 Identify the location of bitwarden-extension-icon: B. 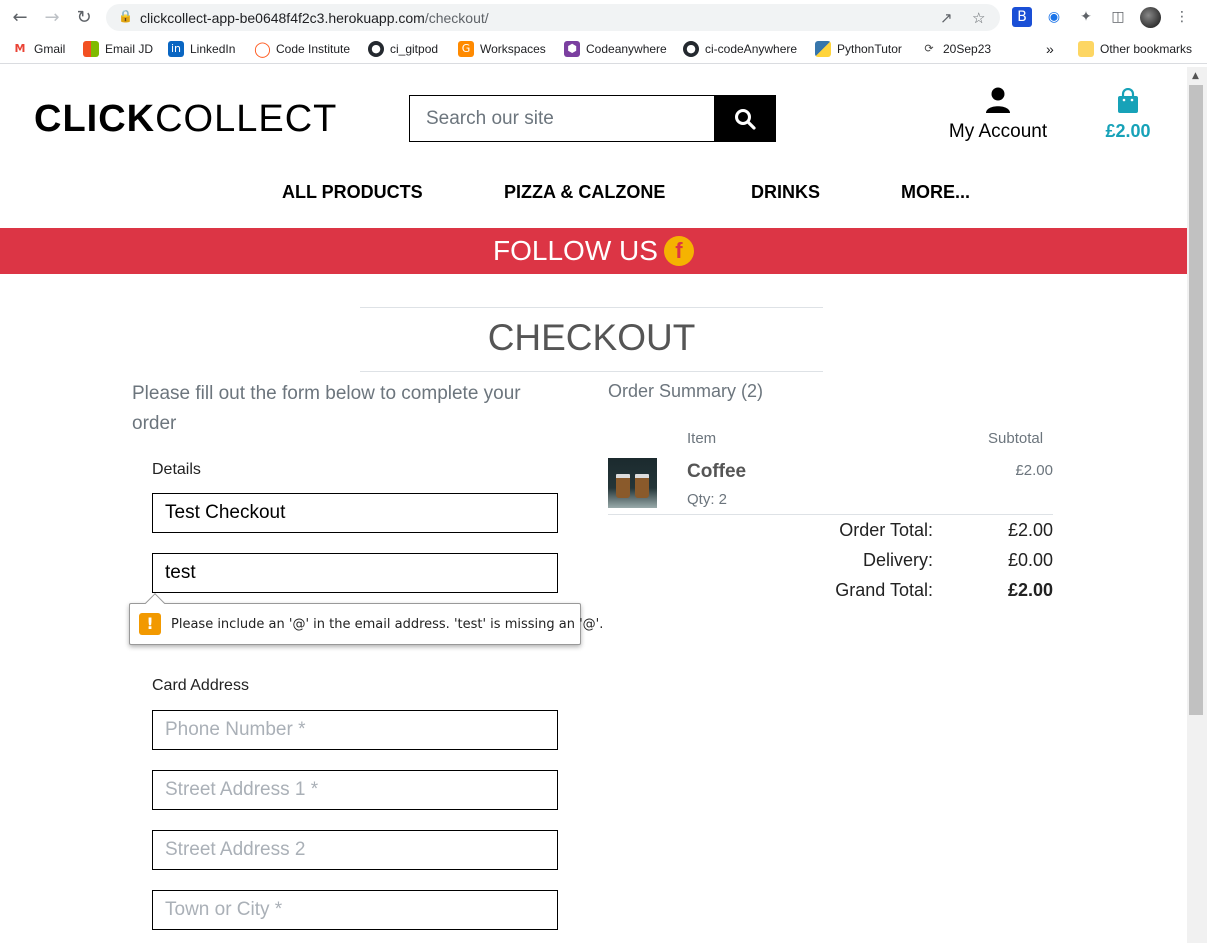
(1022, 17).